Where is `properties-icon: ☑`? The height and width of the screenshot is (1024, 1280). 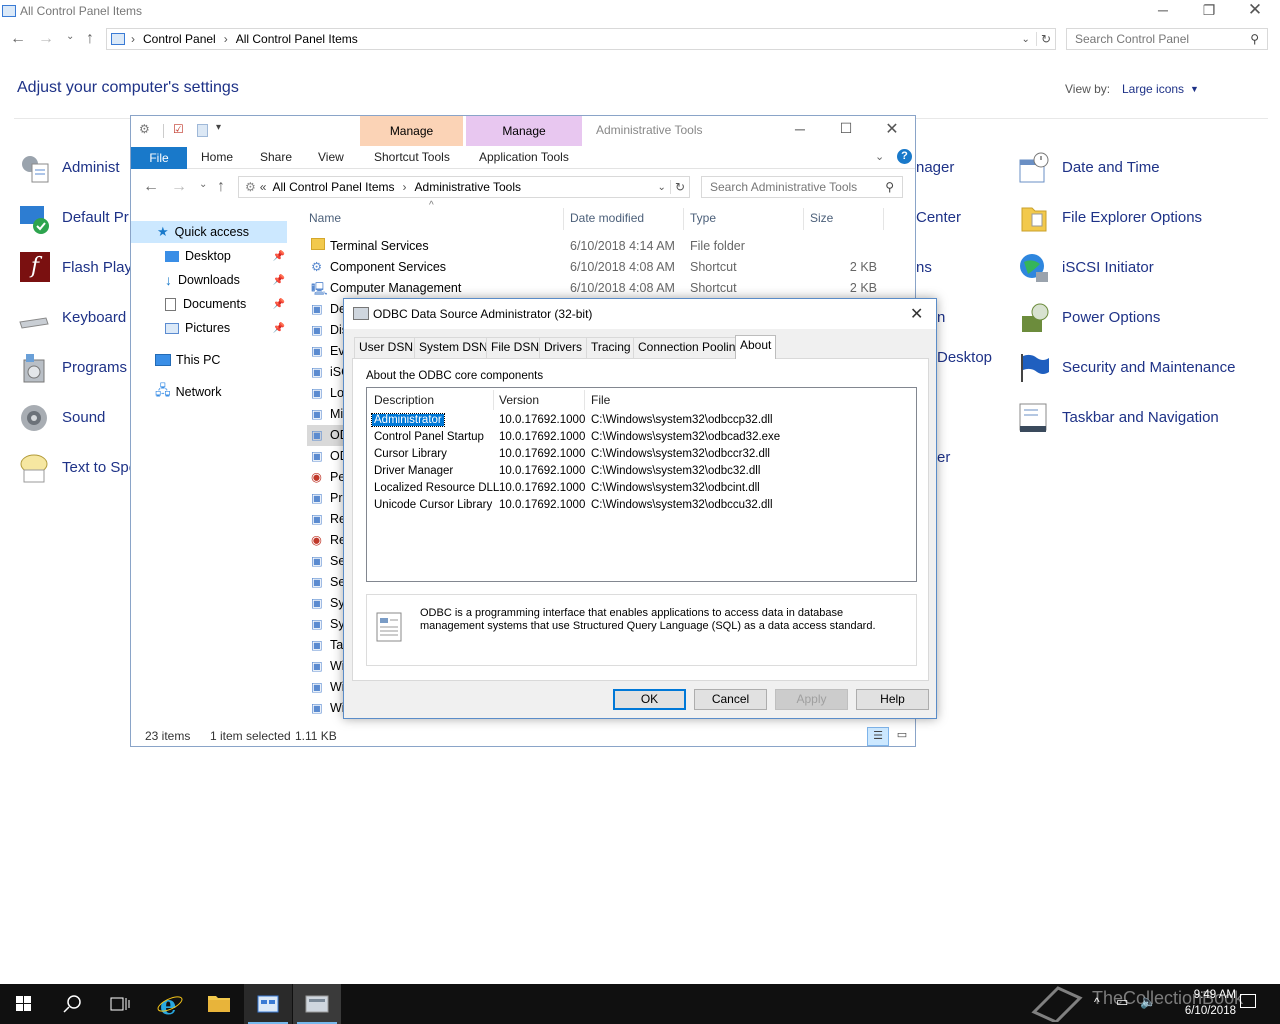
properties-icon: ☑ is located at coordinates (178, 129).